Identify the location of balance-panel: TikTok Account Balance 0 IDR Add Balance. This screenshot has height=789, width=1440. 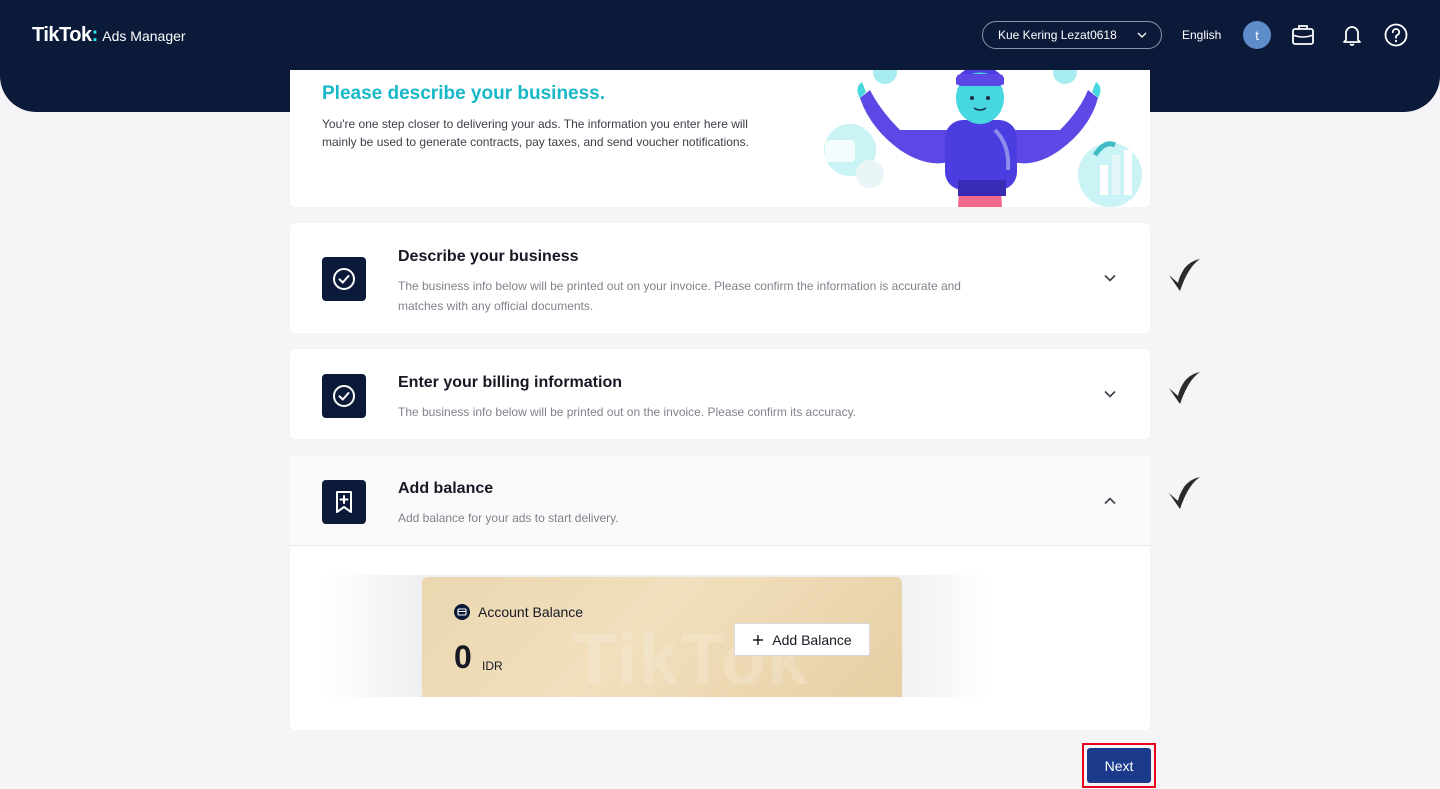
(657, 636).